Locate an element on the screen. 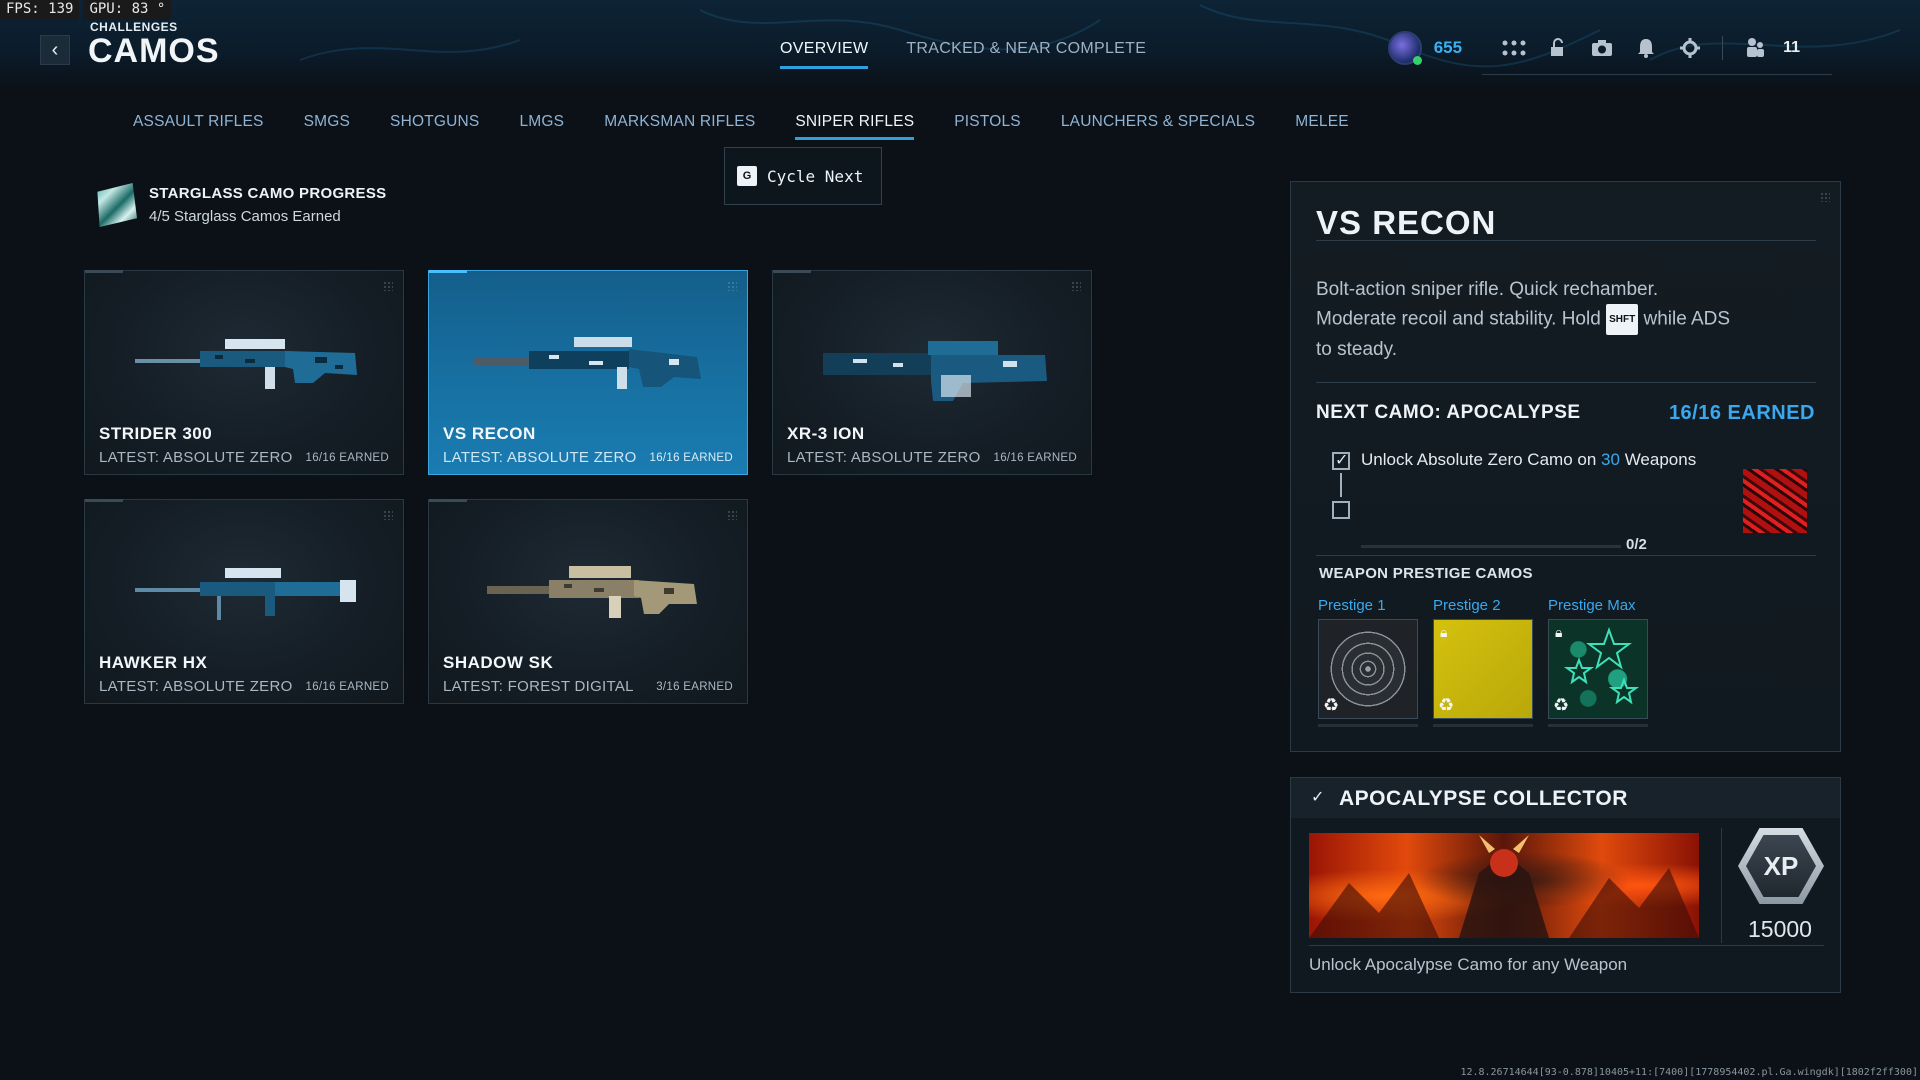 The height and width of the screenshot is (1080, 1920). task-divider is located at coordinates (1566, 555).